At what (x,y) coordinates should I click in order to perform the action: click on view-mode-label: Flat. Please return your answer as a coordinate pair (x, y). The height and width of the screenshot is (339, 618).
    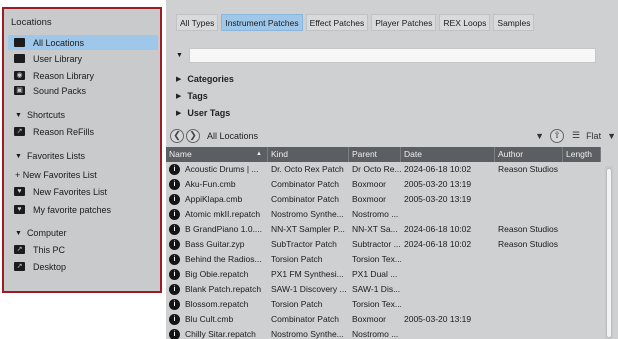
    Looking at the image, I should click on (593, 136).